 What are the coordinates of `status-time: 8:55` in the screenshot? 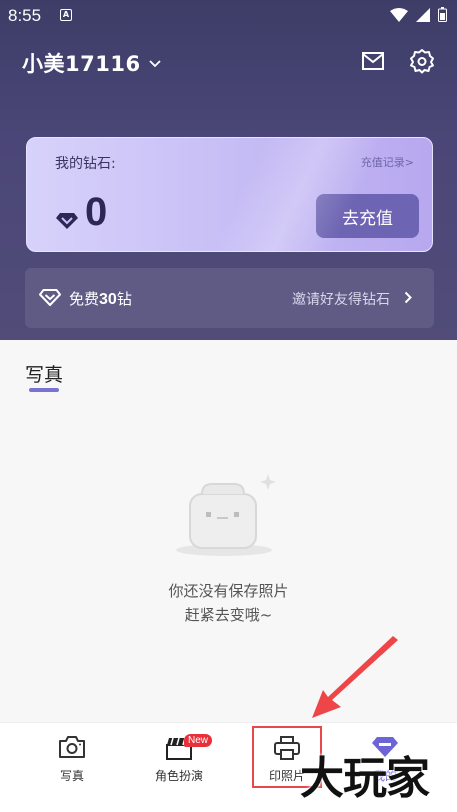 It's located at (25, 15).